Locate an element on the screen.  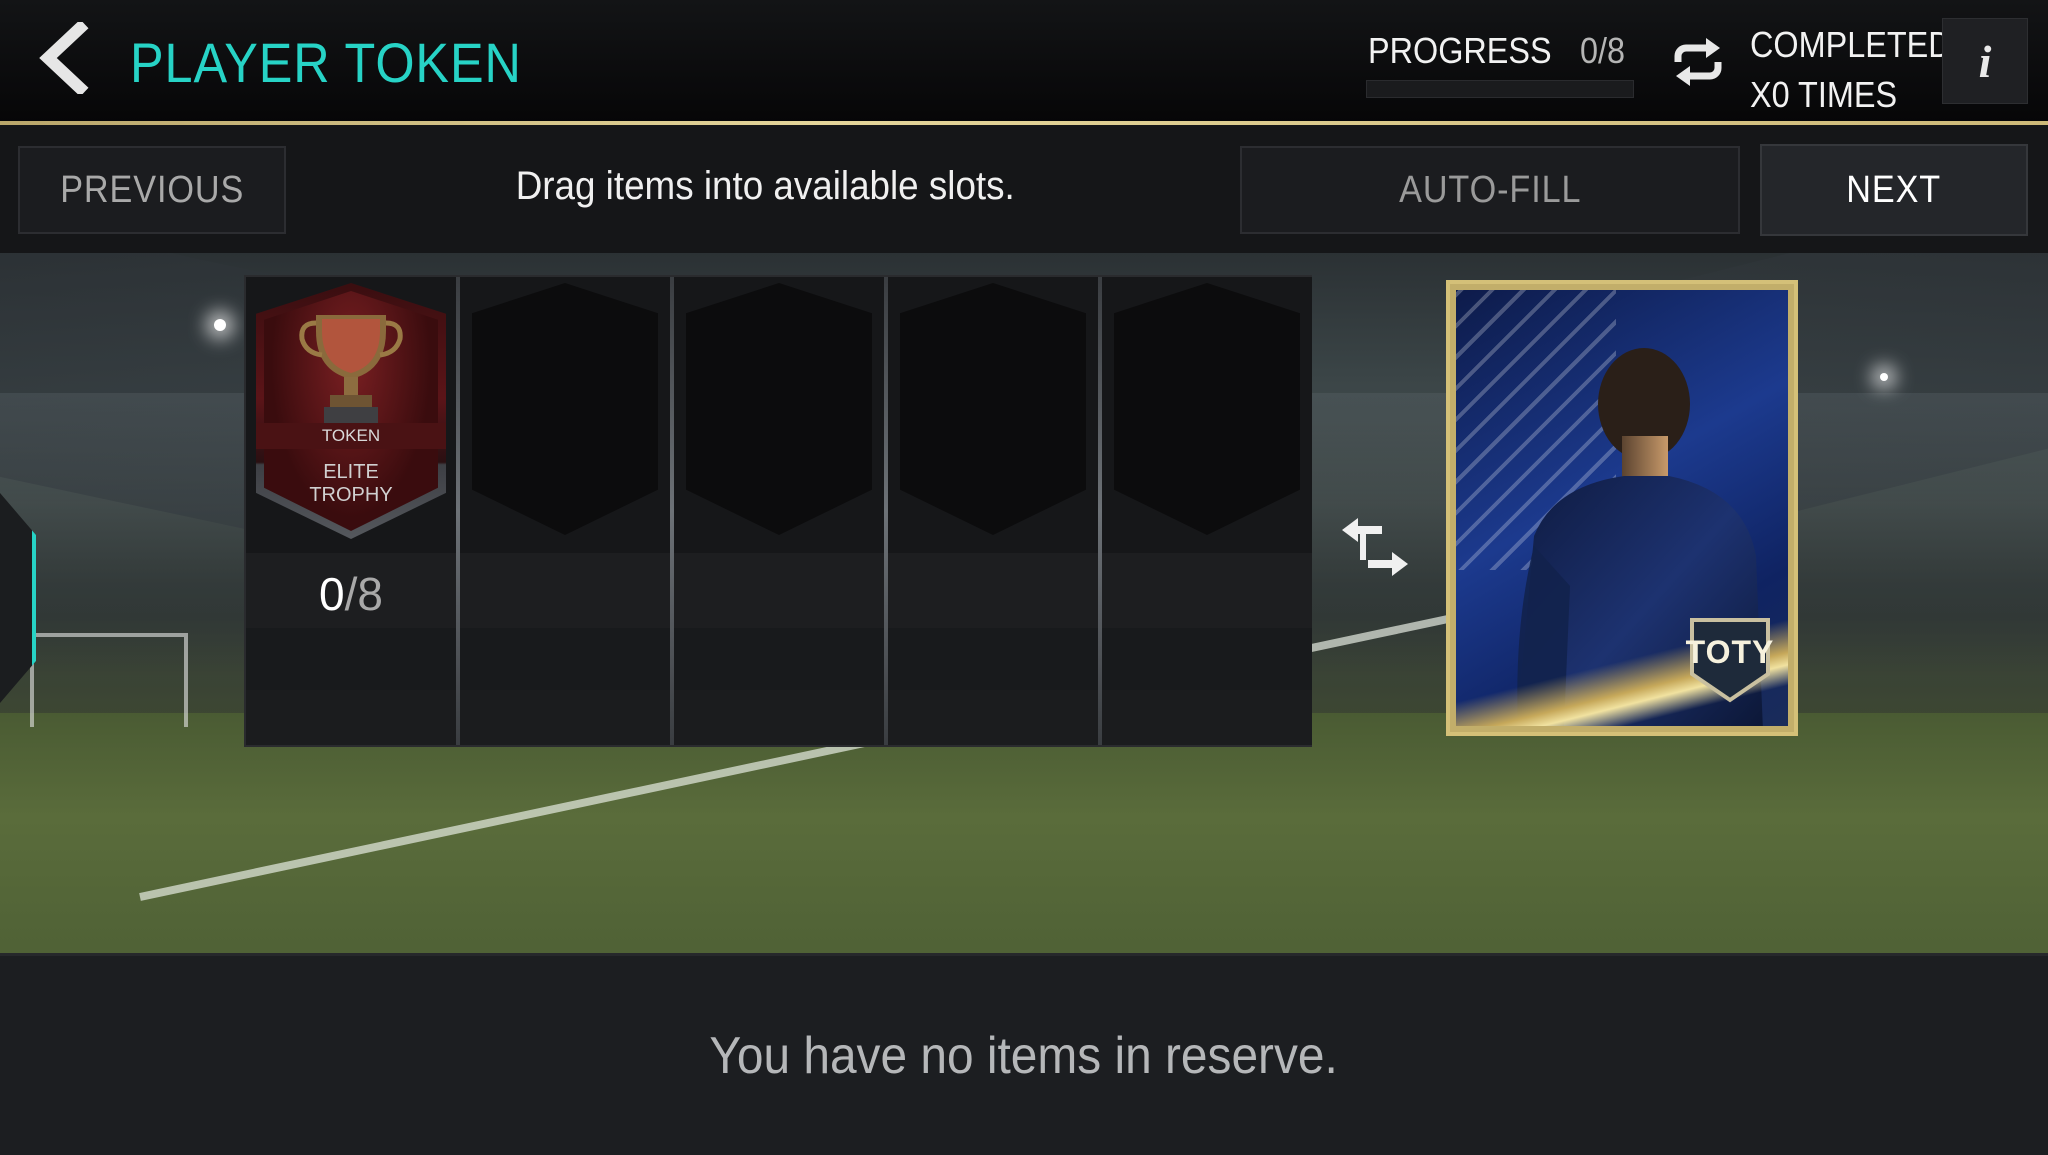
next-button: NEXT is located at coordinates (1894, 190).